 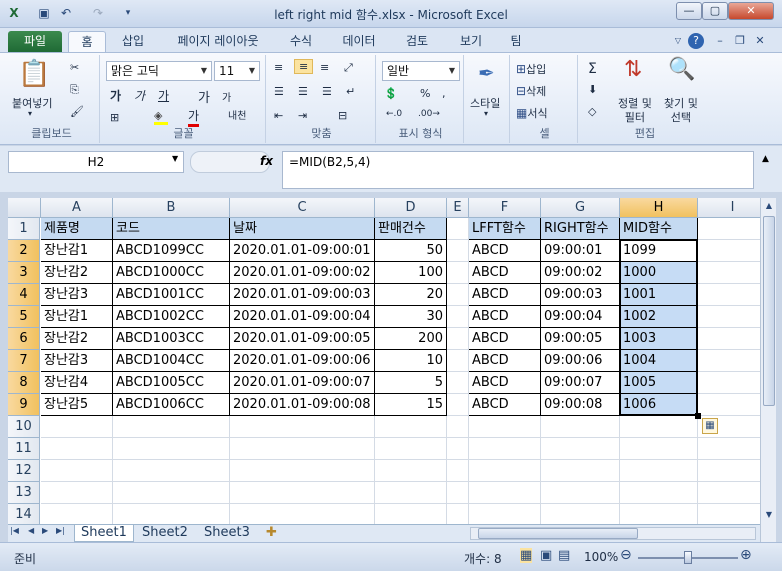 I want to click on format-cells-button: ▦서식, so click(x=532, y=113).